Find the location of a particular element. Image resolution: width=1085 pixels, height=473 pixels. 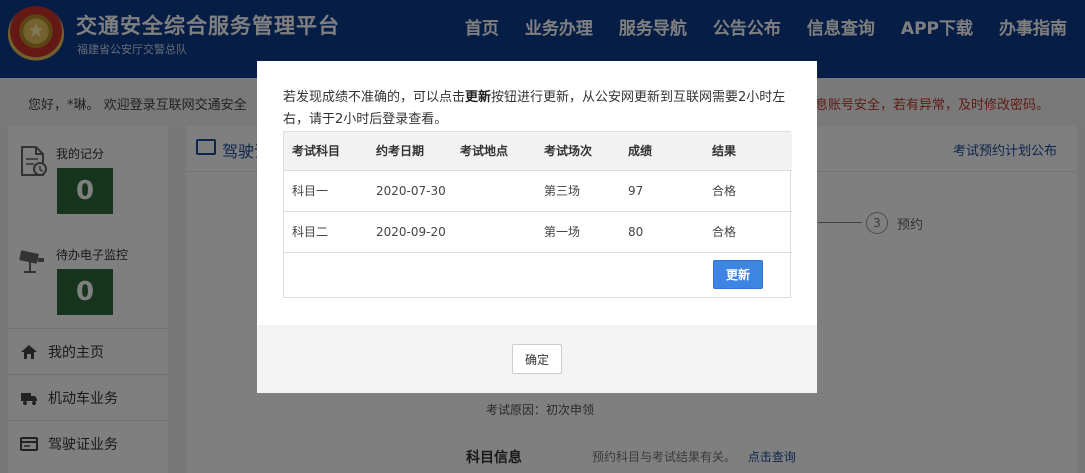

table-cell: 科目一 is located at coordinates (326, 191).